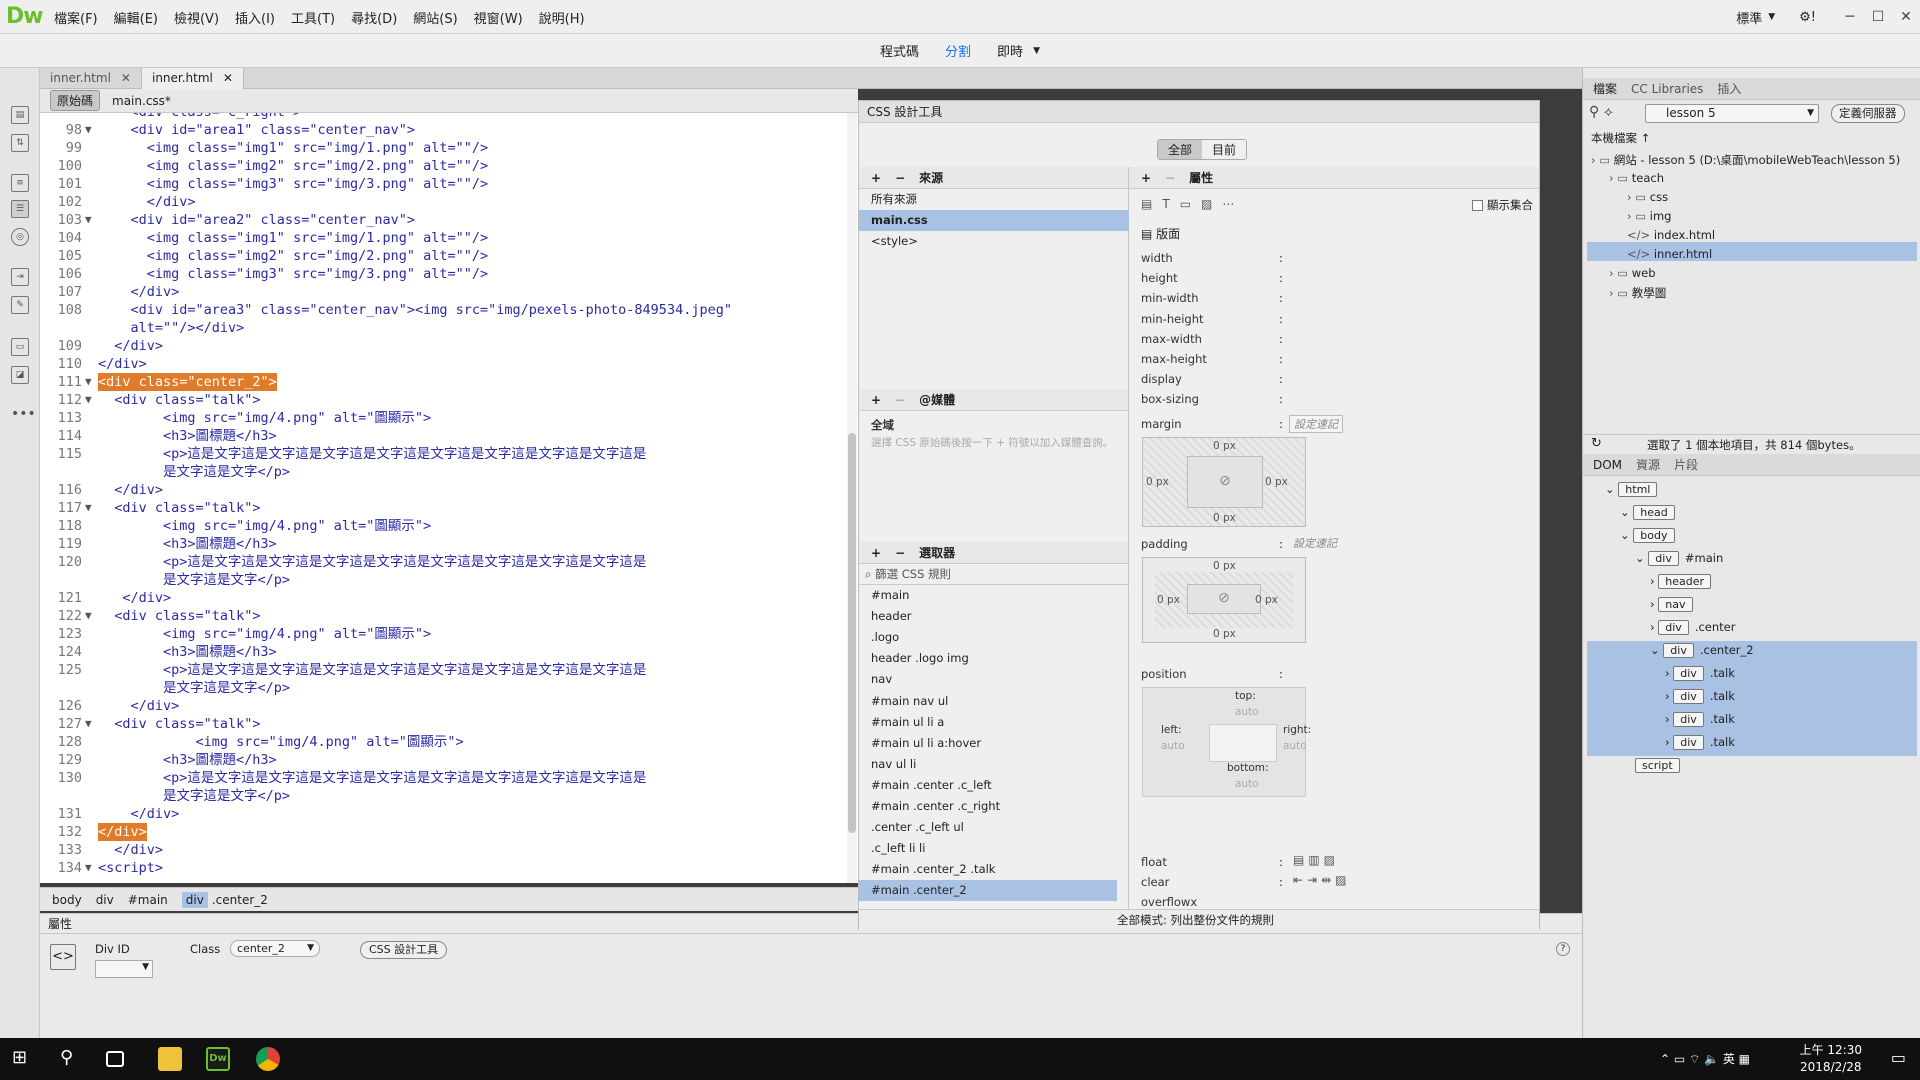 The image size is (1920, 1080). What do you see at coordinates (988, 743) in the screenshot?
I see `selector-item: #main ul li a:hover` at bounding box center [988, 743].